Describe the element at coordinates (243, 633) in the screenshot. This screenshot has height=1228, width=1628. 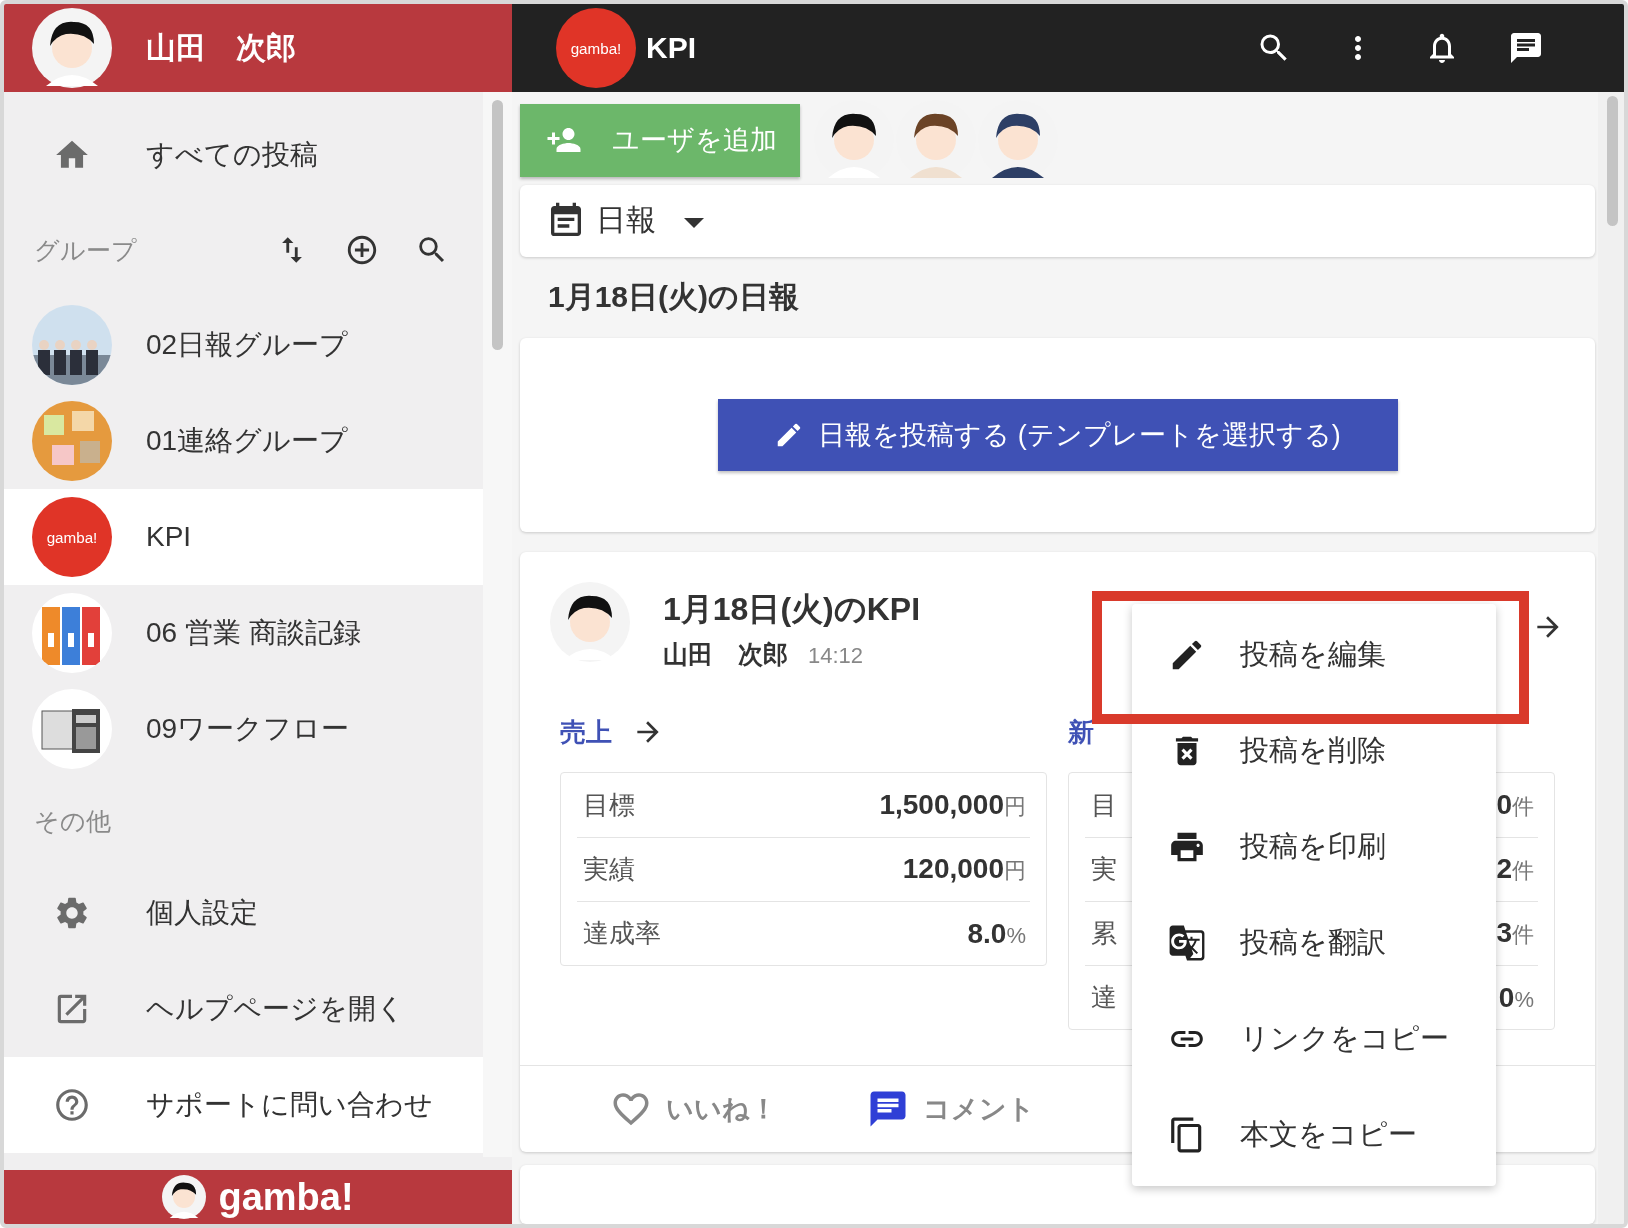
I see `group-item: 06 営業 商談記録` at that location.